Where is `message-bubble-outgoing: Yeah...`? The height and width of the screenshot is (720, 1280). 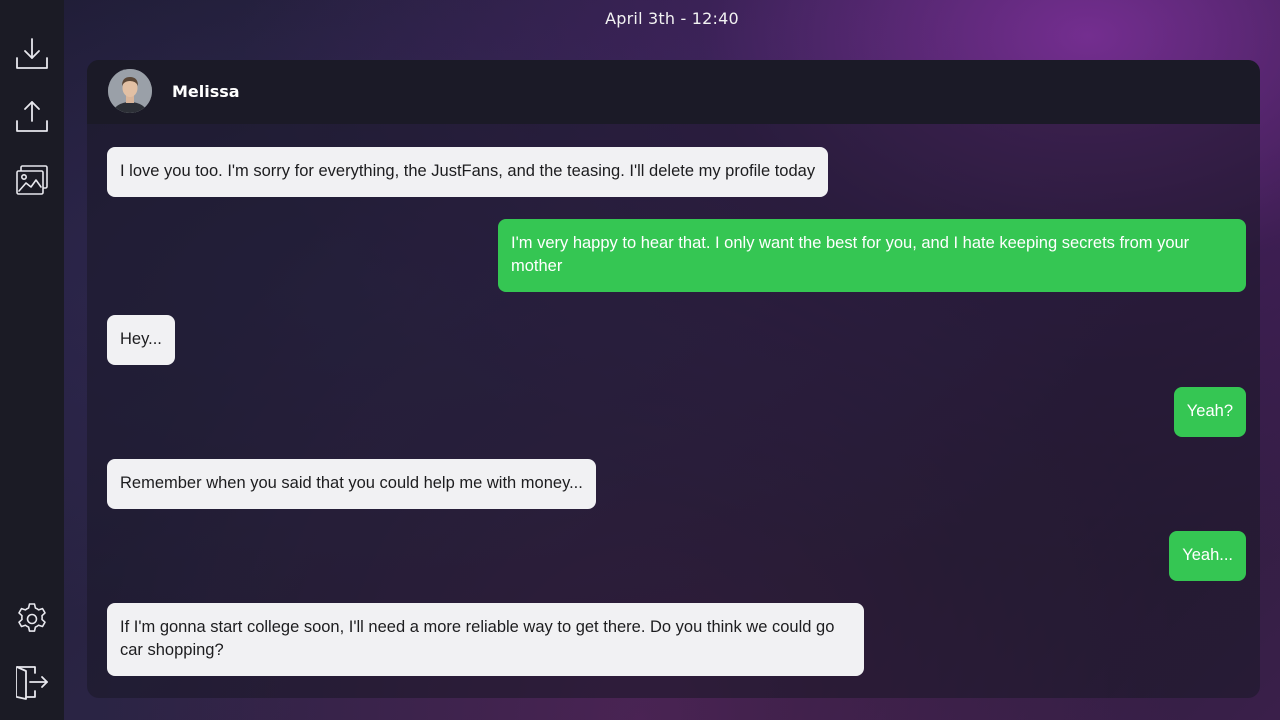
message-bubble-outgoing: Yeah... is located at coordinates (1207, 556).